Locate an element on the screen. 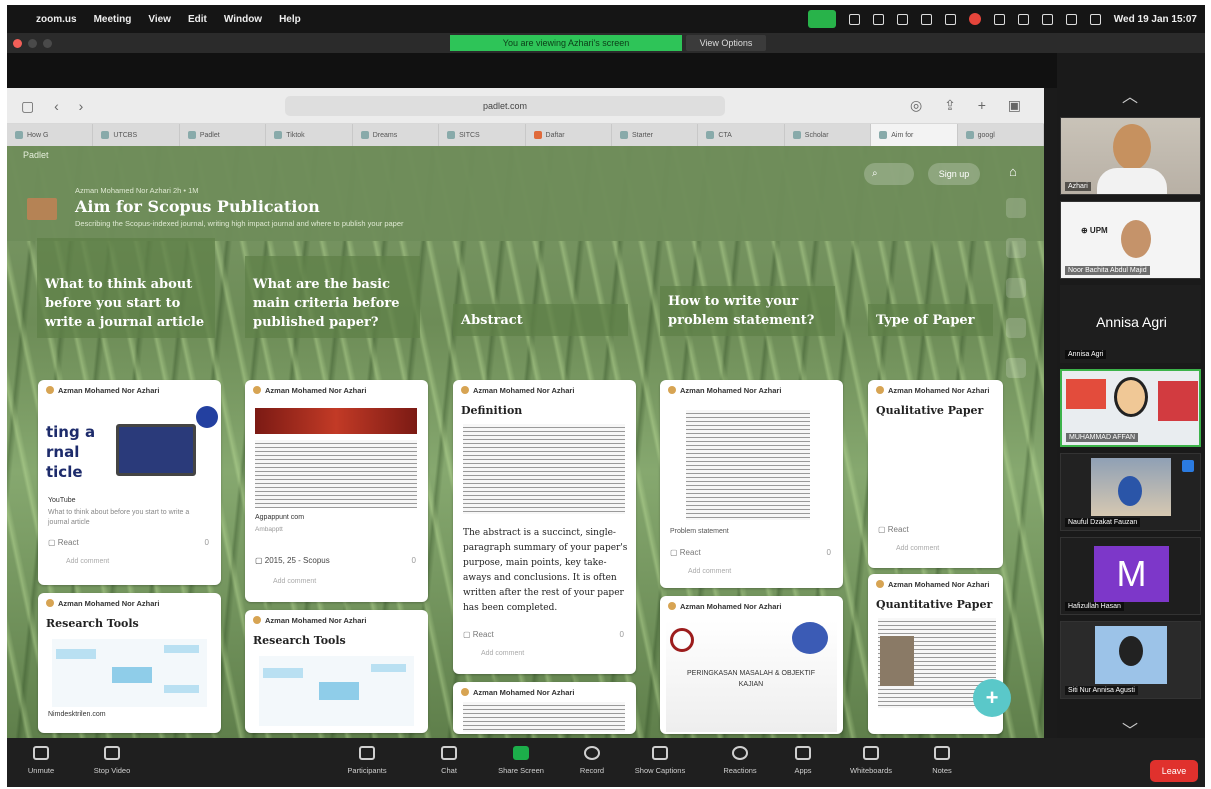 The width and height of the screenshot is (1211, 789). slideshow-icon is located at coordinates (1016, 328).